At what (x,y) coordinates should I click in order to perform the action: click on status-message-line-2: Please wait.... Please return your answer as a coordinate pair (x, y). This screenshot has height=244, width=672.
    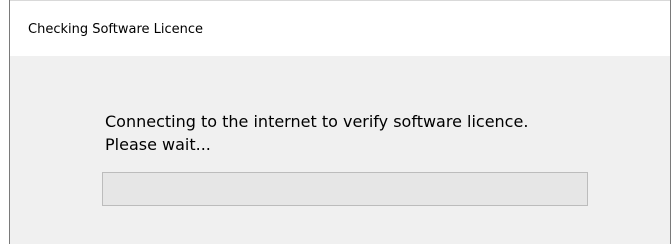
    Looking at the image, I should click on (158, 144).